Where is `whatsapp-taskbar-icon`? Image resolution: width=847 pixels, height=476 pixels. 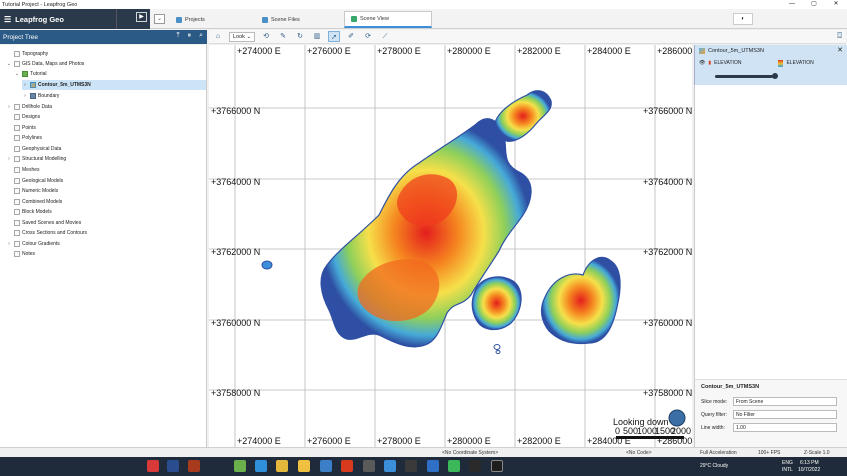
whatsapp-taskbar-icon is located at coordinates (454, 466).